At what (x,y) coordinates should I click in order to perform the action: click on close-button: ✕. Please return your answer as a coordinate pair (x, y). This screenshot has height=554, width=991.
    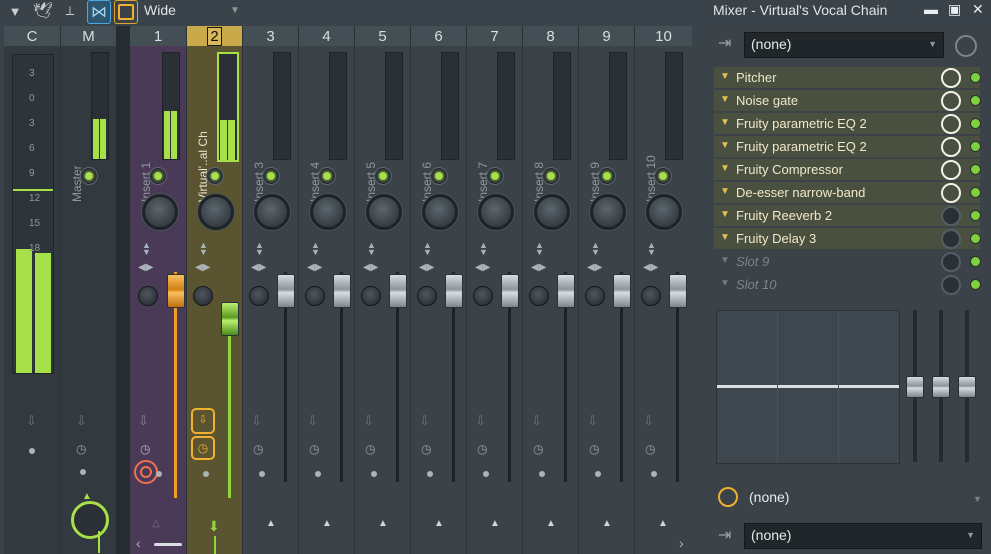
    Looking at the image, I should click on (978, 9).